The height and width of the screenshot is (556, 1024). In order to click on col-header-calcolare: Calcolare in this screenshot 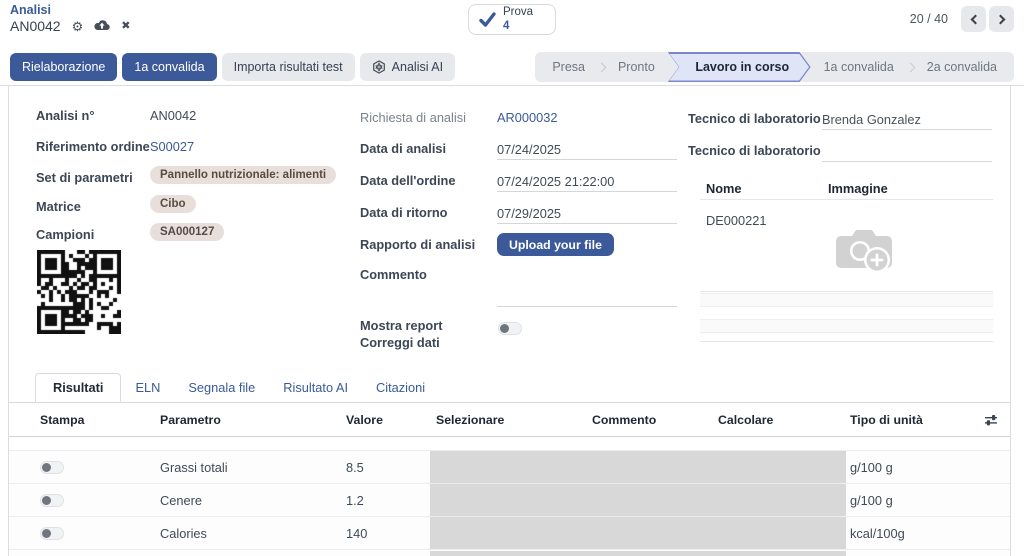, I will do `click(745, 420)`.